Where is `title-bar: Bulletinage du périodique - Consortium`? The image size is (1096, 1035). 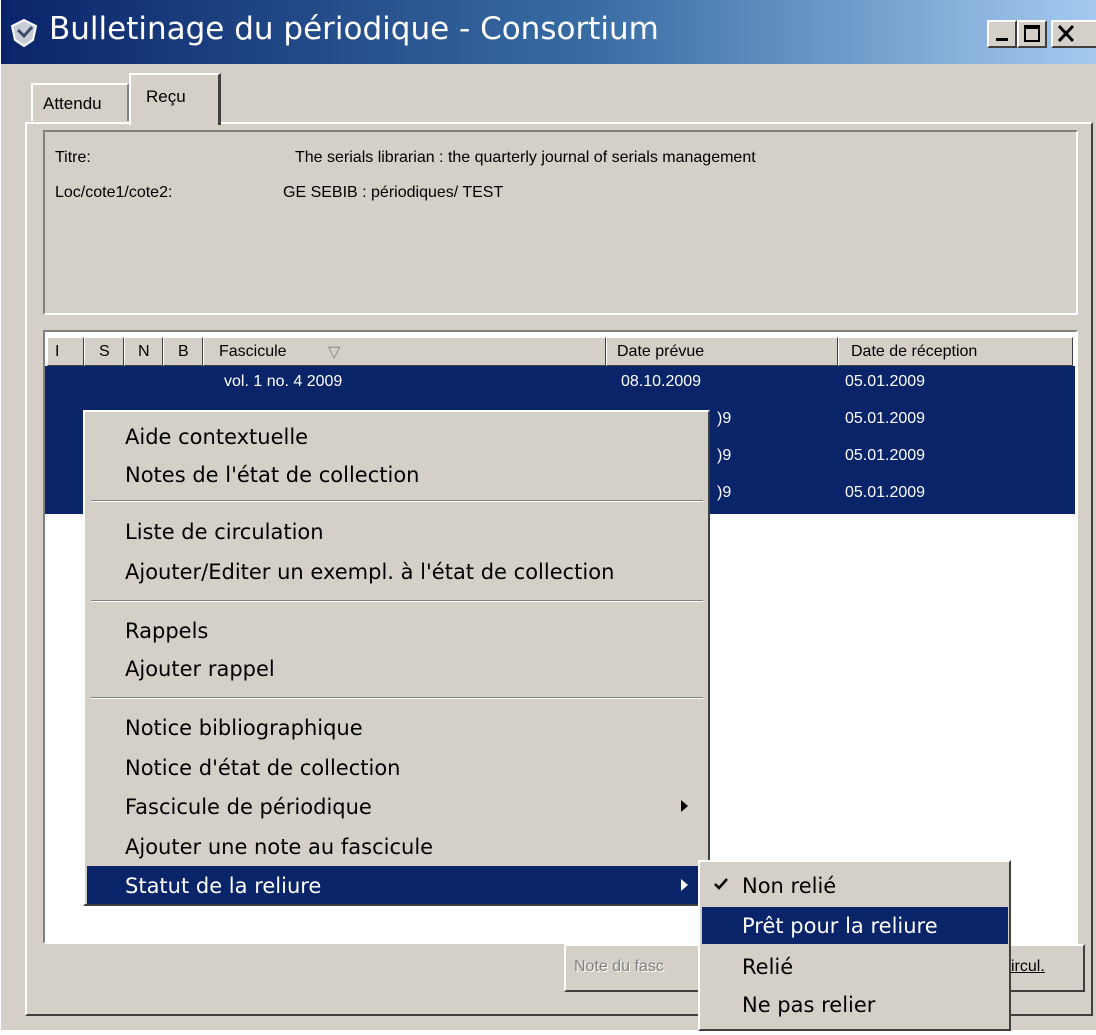 title-bar: Bulletinage du périodique - Consortium is located at coordinates (548, 32).